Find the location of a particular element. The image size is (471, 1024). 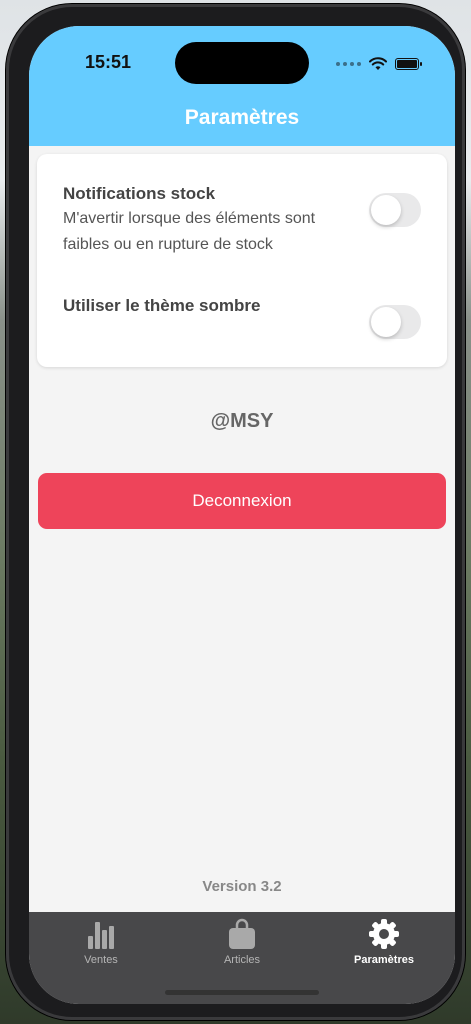

tab-ventes: Ventes is located at coordinates (101, 943).